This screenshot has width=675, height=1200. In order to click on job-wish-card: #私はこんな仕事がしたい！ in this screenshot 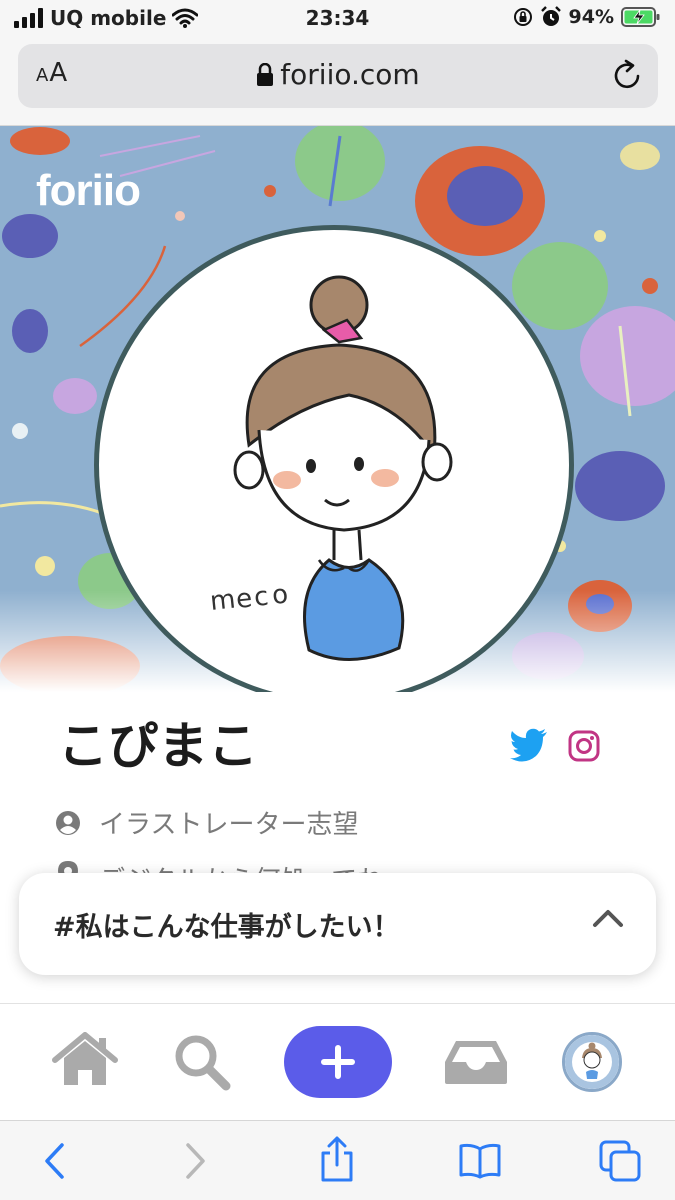, I will do `click(337, 924)`.